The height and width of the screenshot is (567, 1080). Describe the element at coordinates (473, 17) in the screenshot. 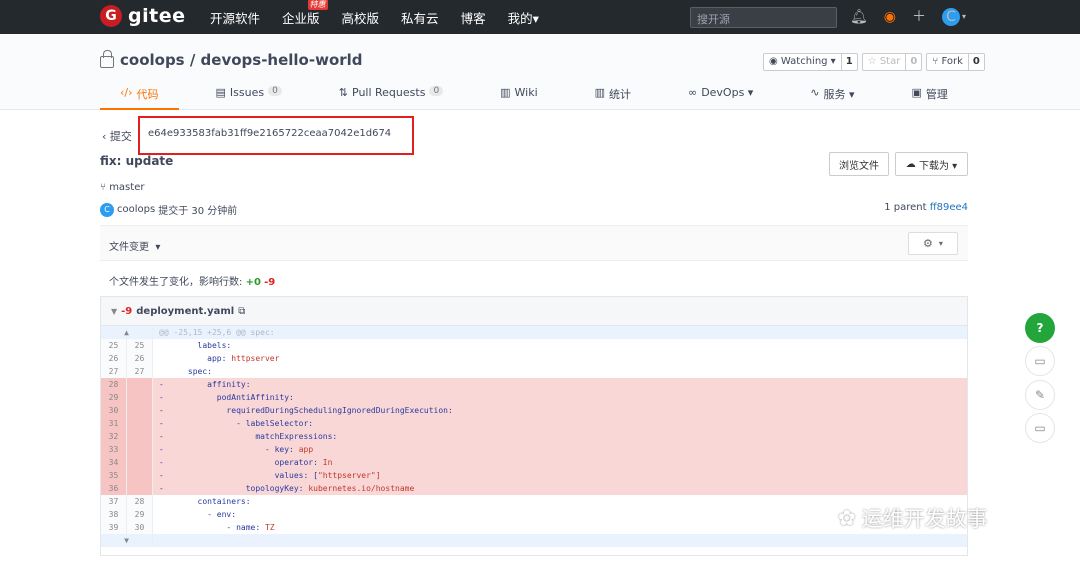

I see `nav-blog: 博客` at that location.